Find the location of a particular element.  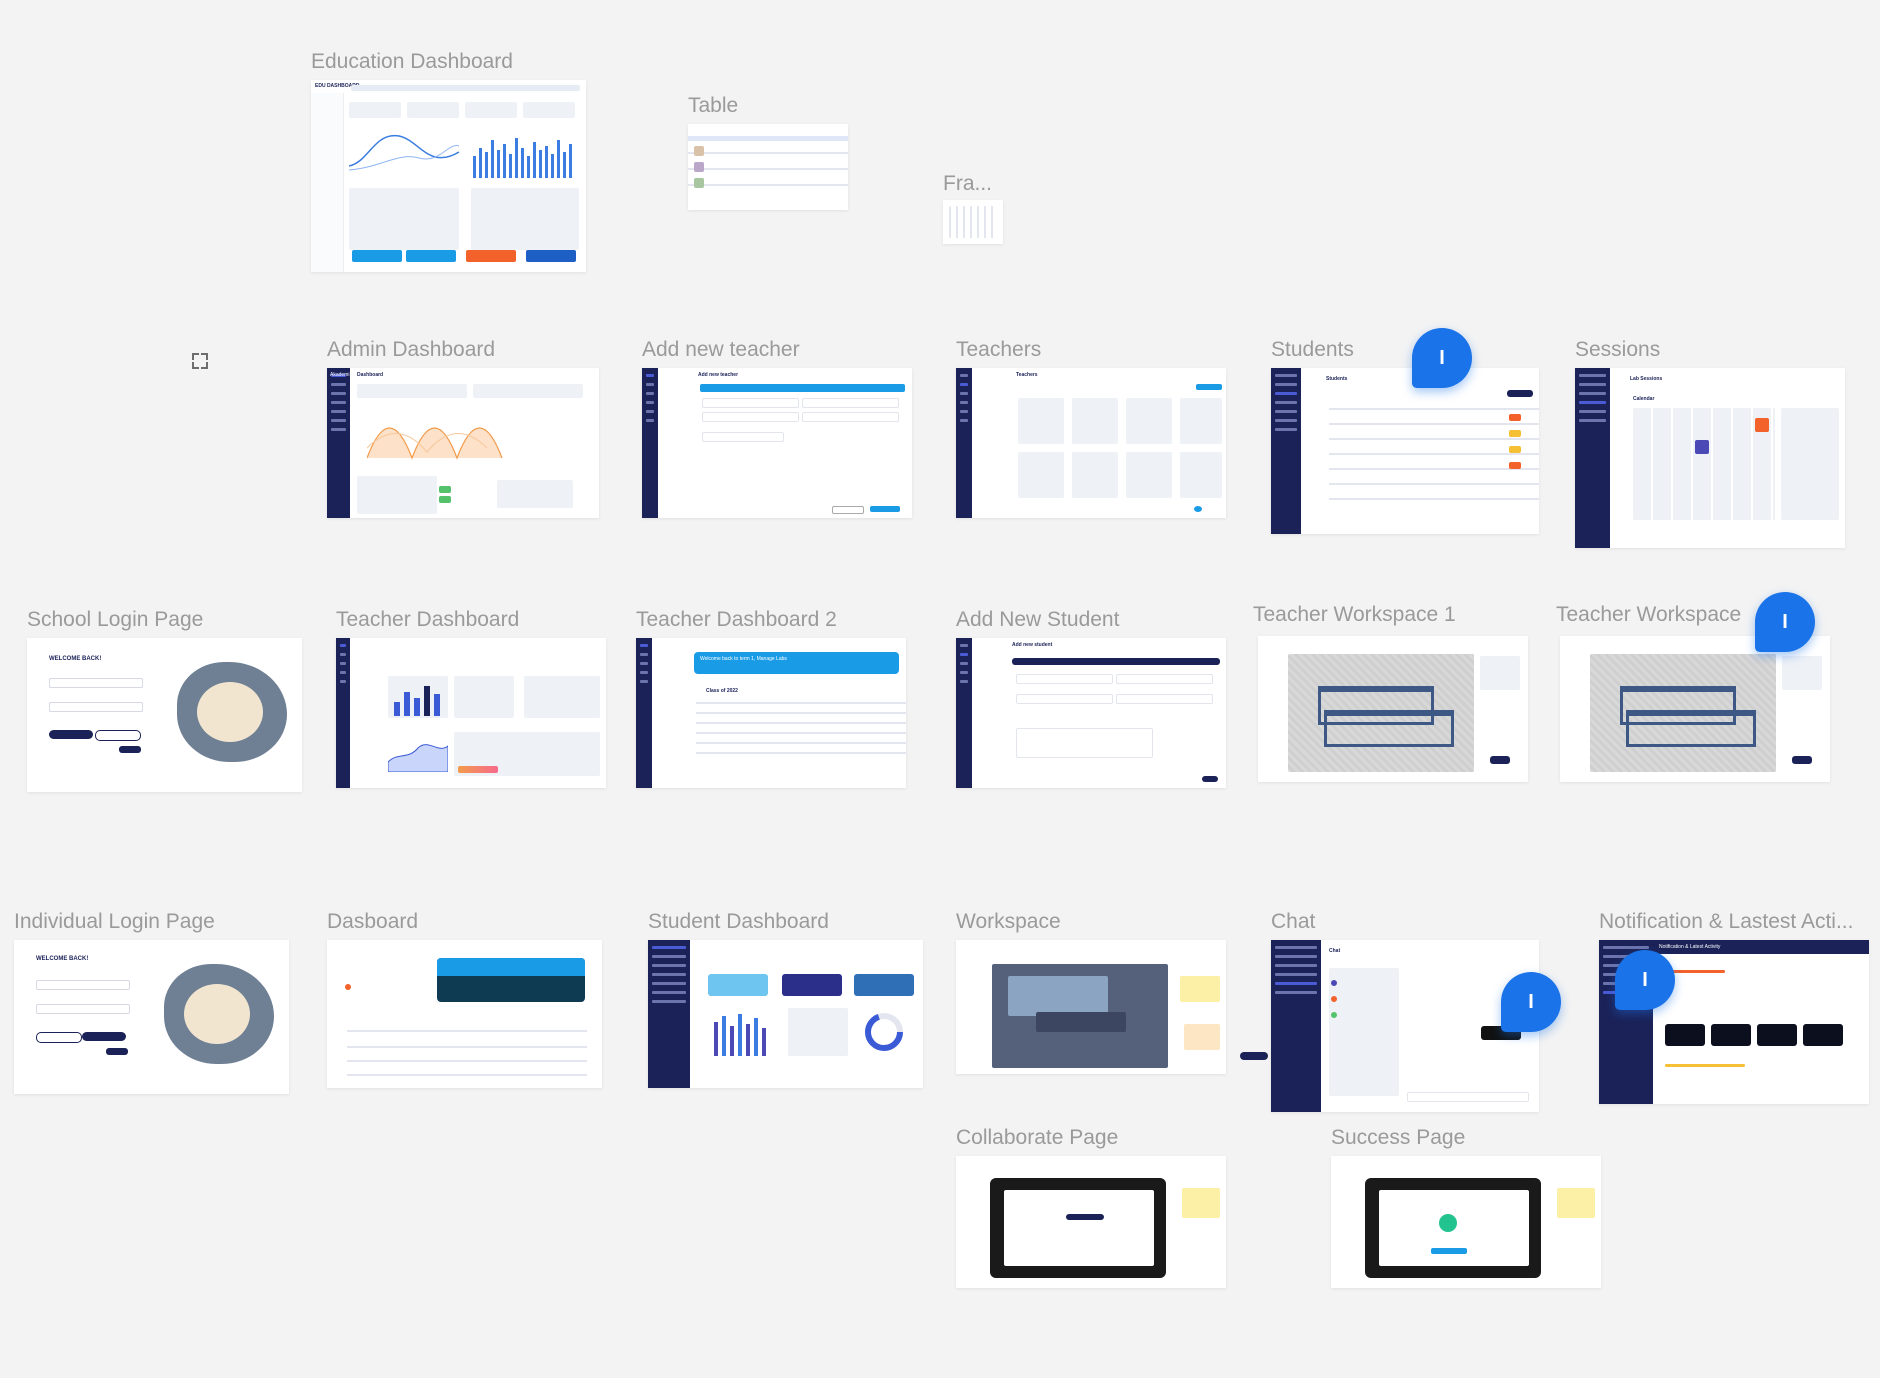

frame-title: Student Dashboard is located at coordinates (738, 922).